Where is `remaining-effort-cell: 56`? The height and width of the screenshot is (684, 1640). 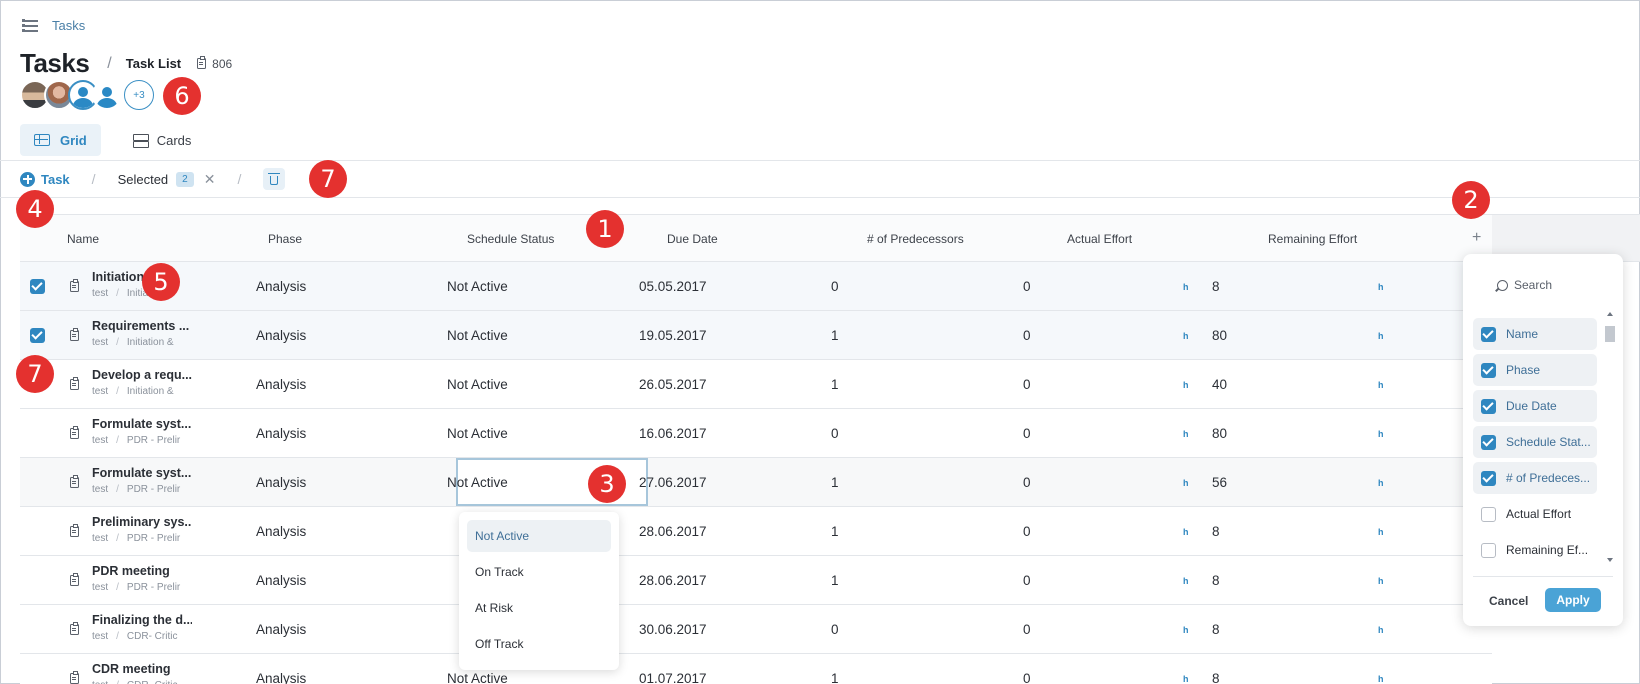
remaining-effort-cell: 56 is located at coordinates (1219, 482).